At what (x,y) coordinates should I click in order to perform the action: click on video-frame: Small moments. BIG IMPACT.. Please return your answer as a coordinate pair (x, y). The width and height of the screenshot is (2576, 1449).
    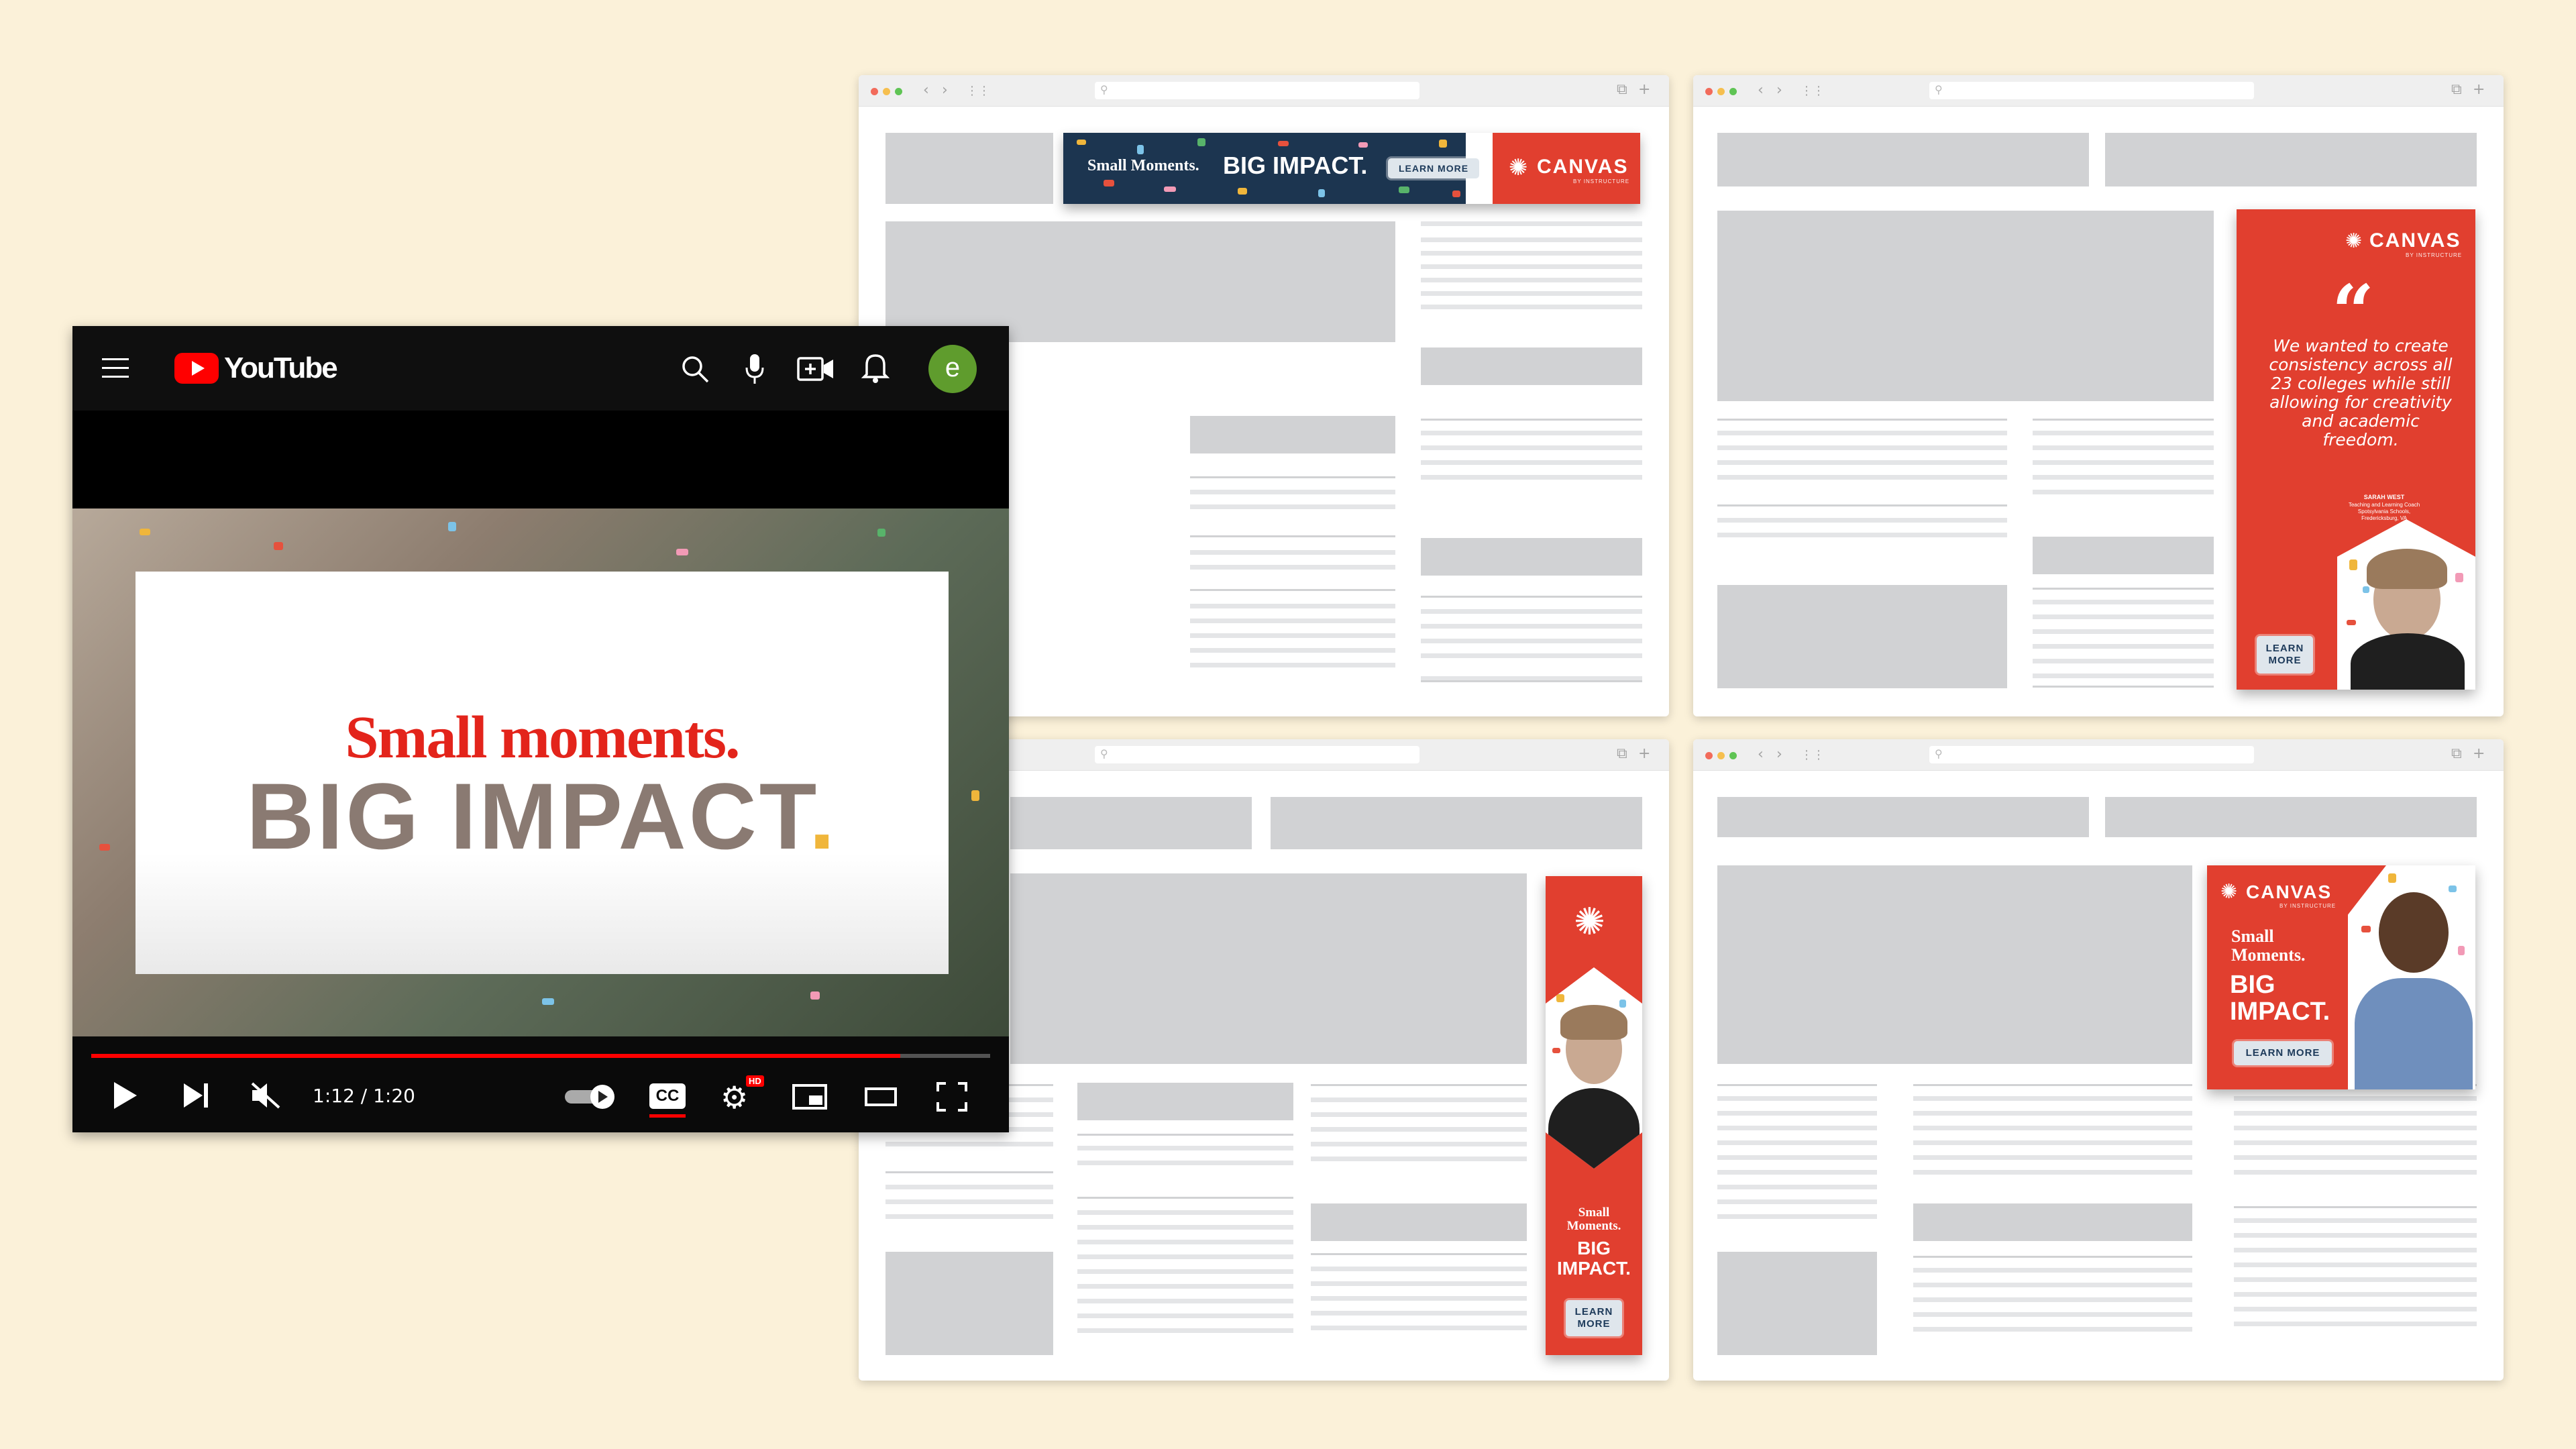
    Looking at the image, I should click on (540, 772).